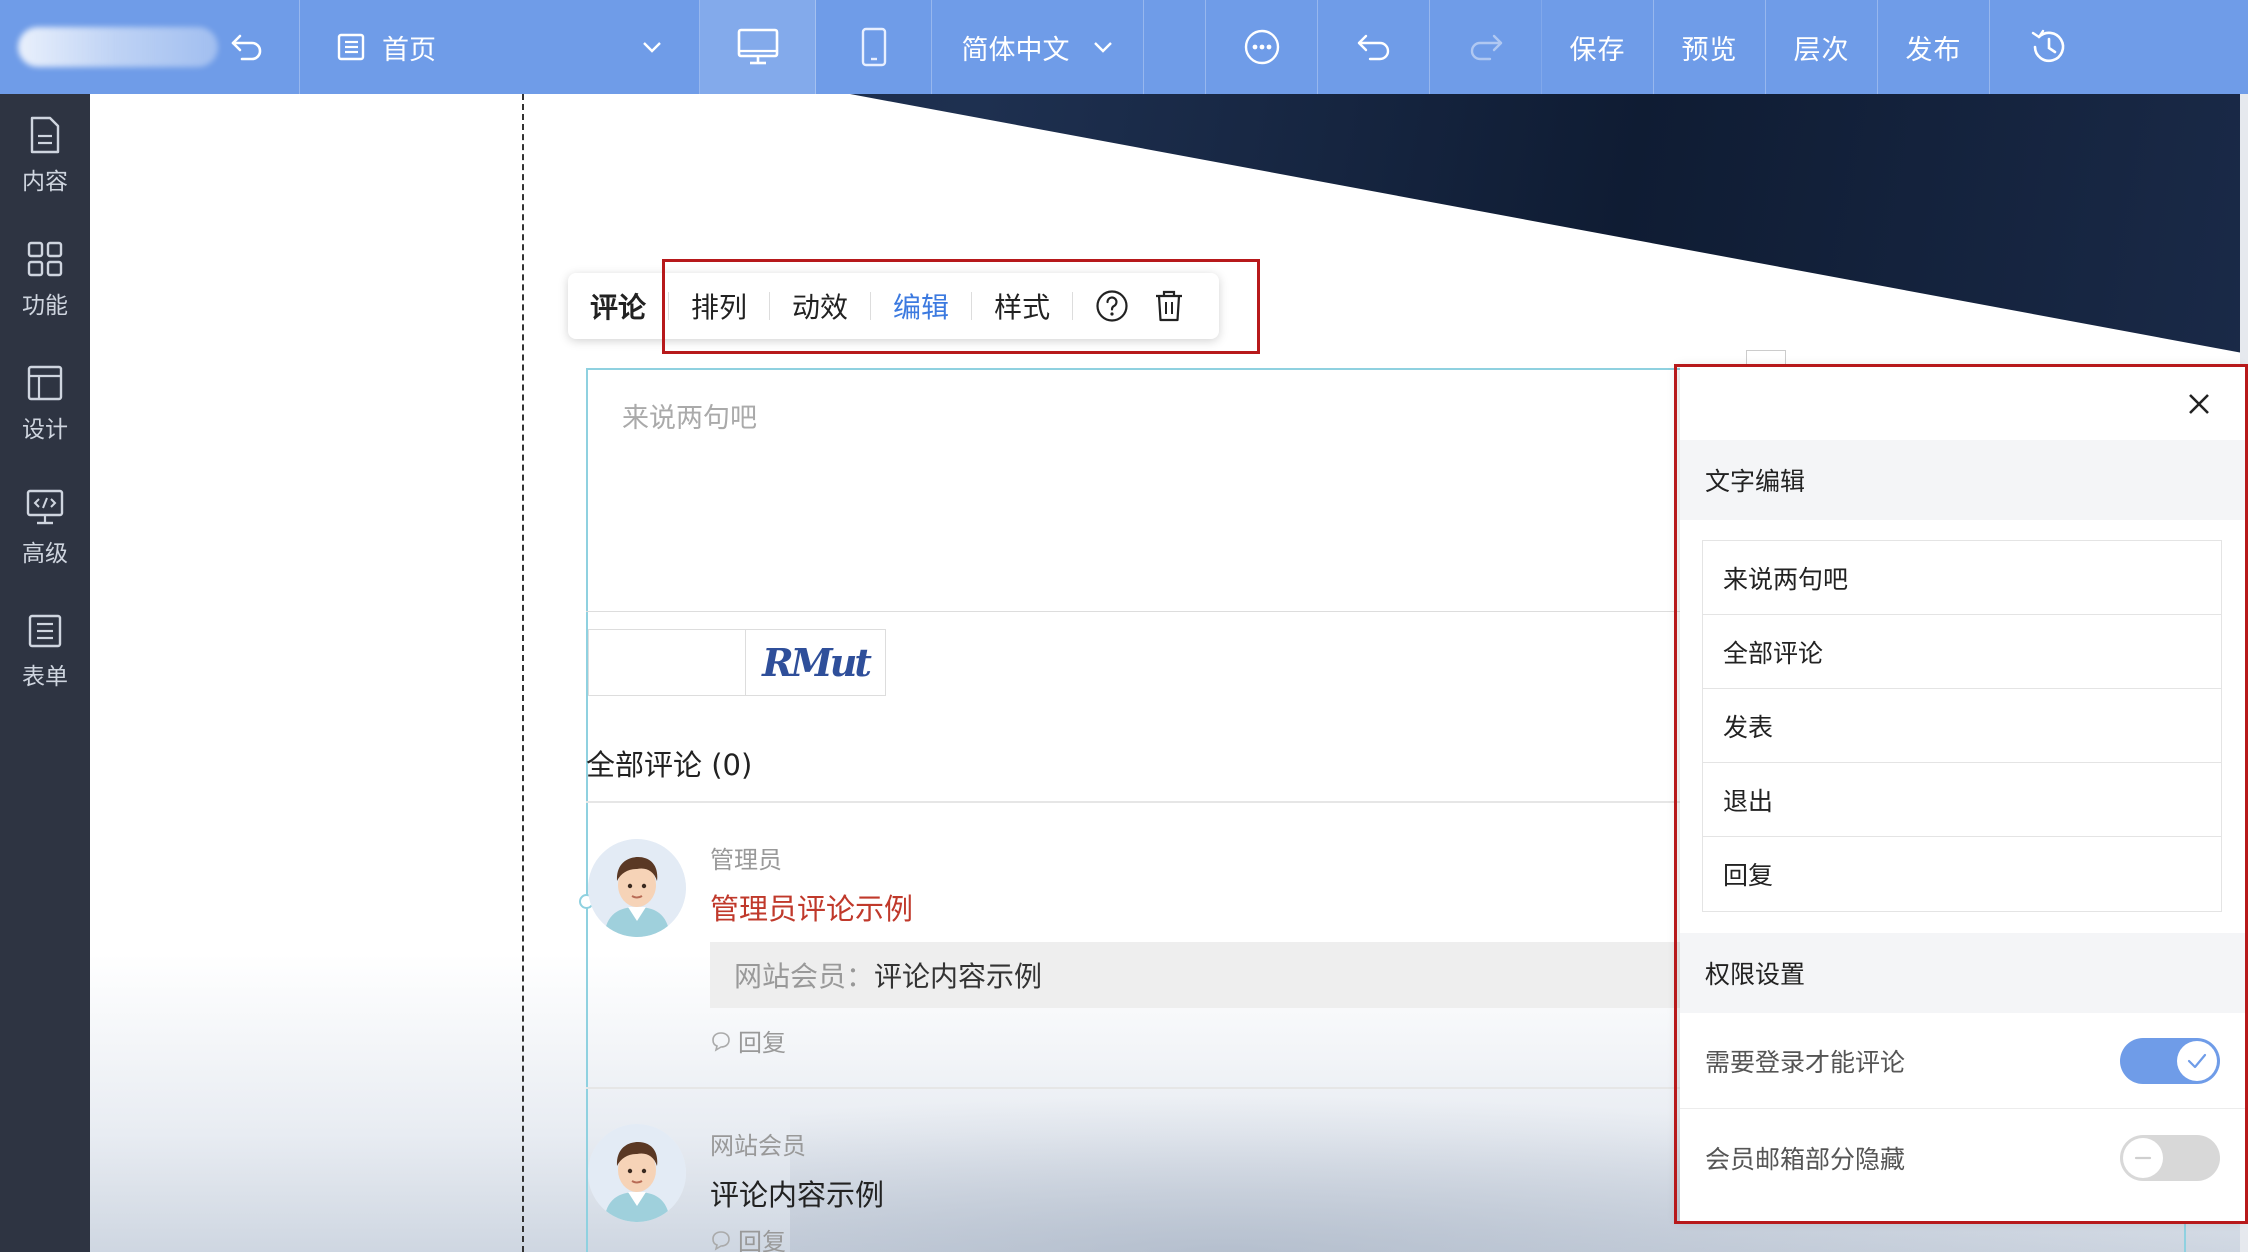 The height and width of the screenshot is (1252, 2248). I want to click on comment-content: 管理员评论示例, so click(812, 909).